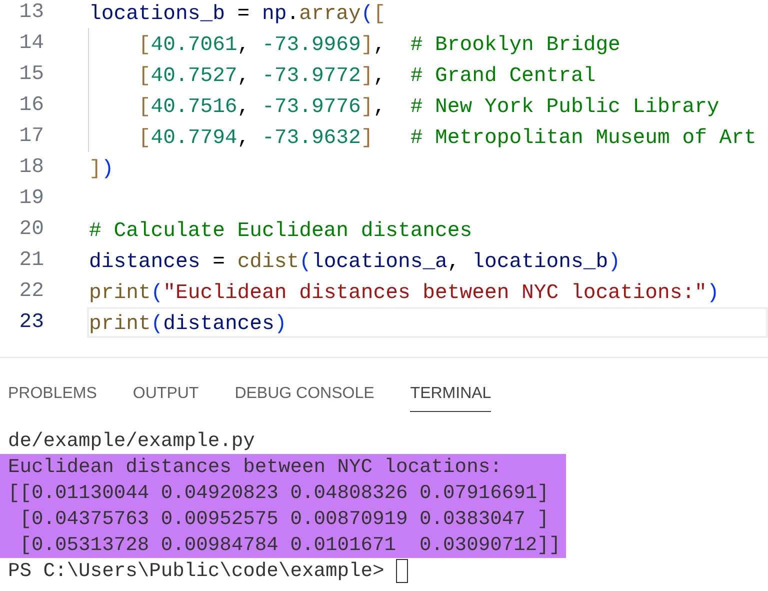 The height and width of the screenshot is (591, 768). I want to click on panel-tab: PROBLEMS, so click(52, 394).